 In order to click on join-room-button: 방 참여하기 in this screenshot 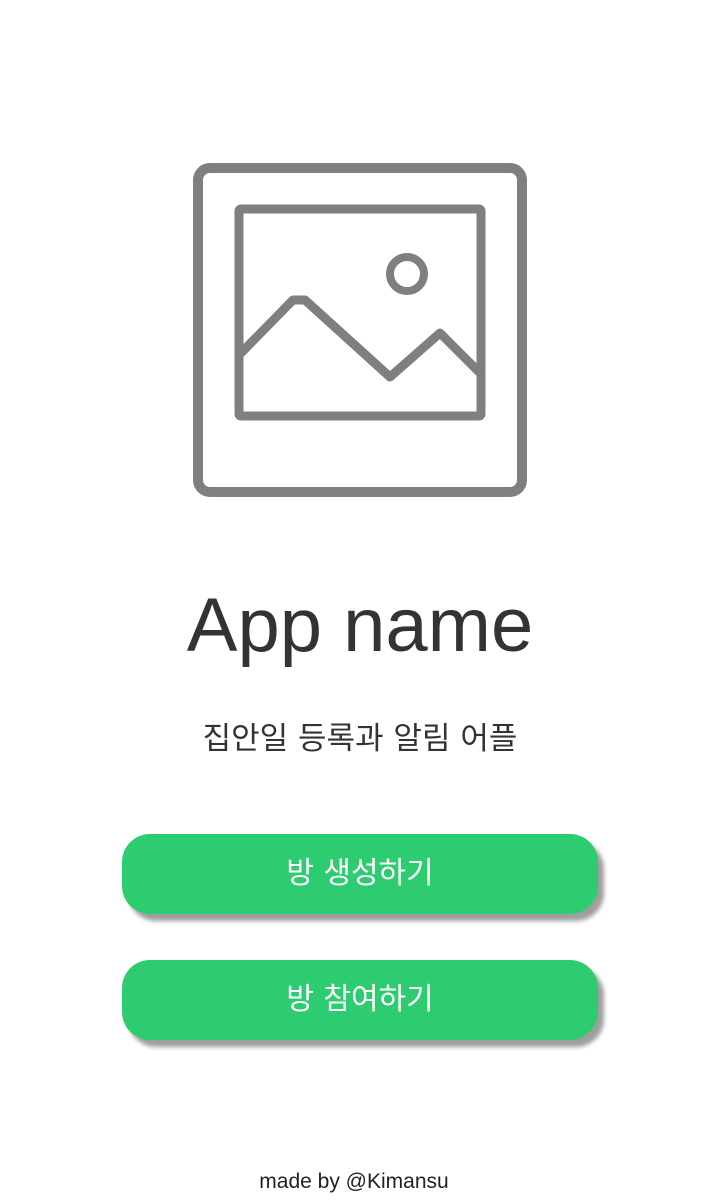, I will do `click(360, 1000)`.